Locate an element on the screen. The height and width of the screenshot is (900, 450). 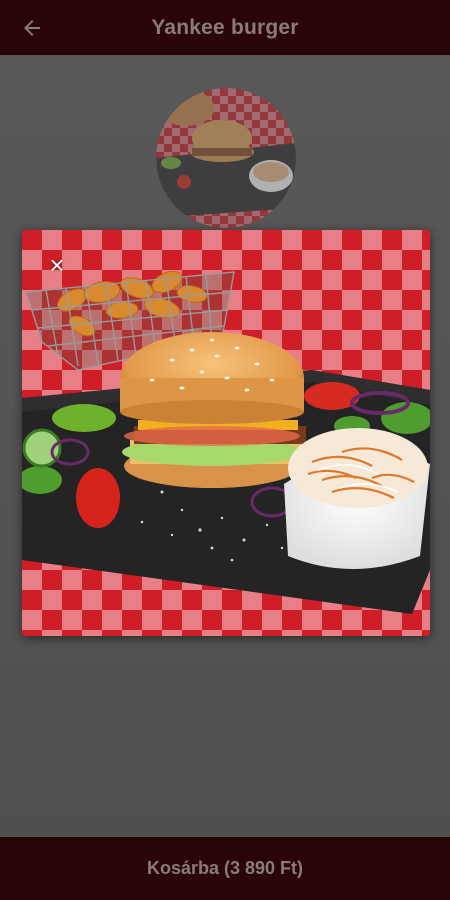
close-button: × is located at coordinates (57, 265).